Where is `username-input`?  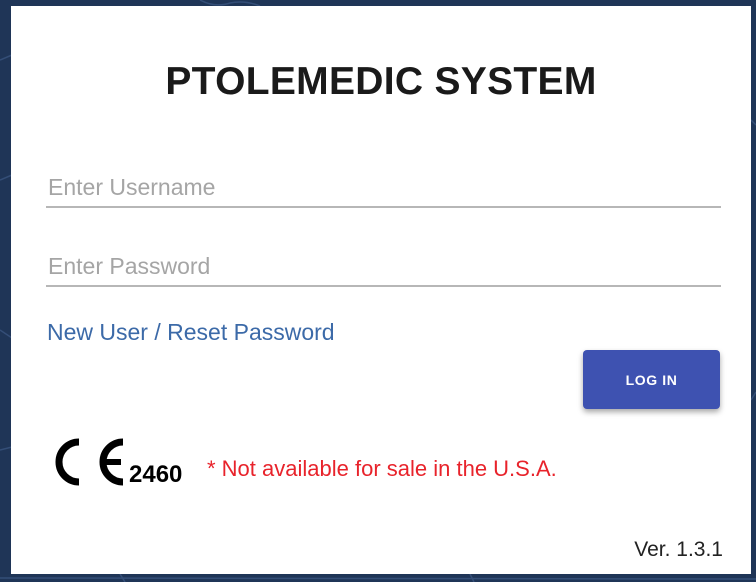
username-input is located at coordinates (383, 188).